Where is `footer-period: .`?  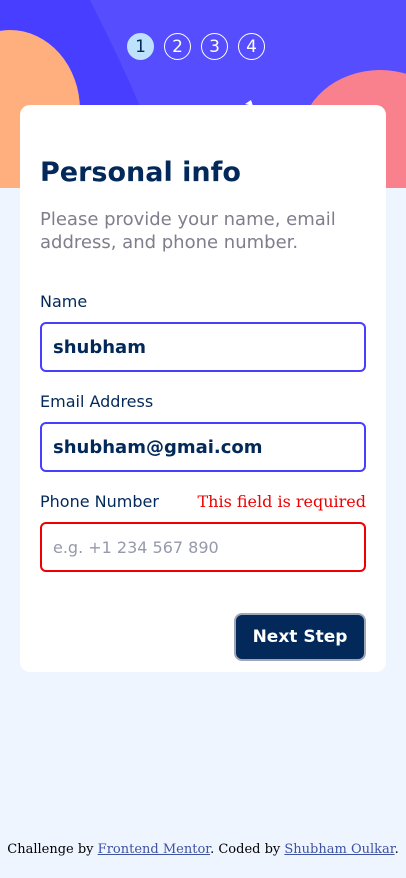 footer-period: . is located at coordinates (396, 849).